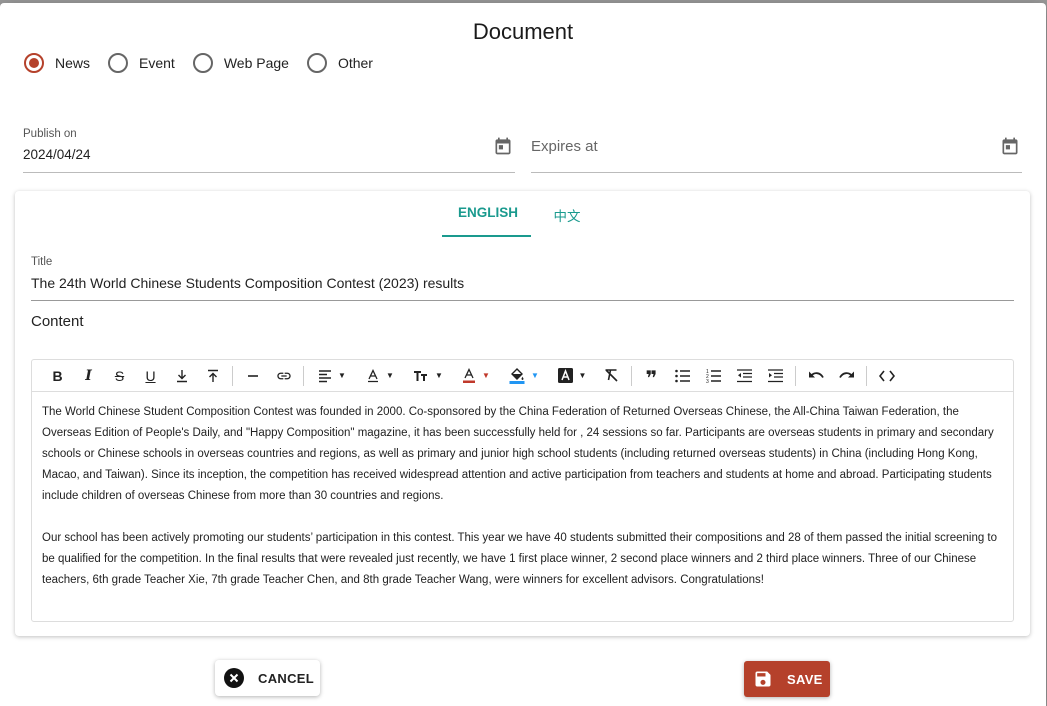 The image size is (1047, 706). I want to click on font-icon: ▼, so click(380, 376).